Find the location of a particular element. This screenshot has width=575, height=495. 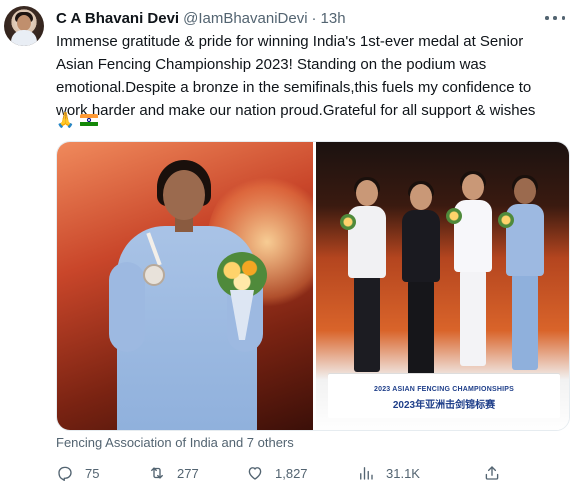

tweet-timestamp: 13h is located at coordinates (333, 18).